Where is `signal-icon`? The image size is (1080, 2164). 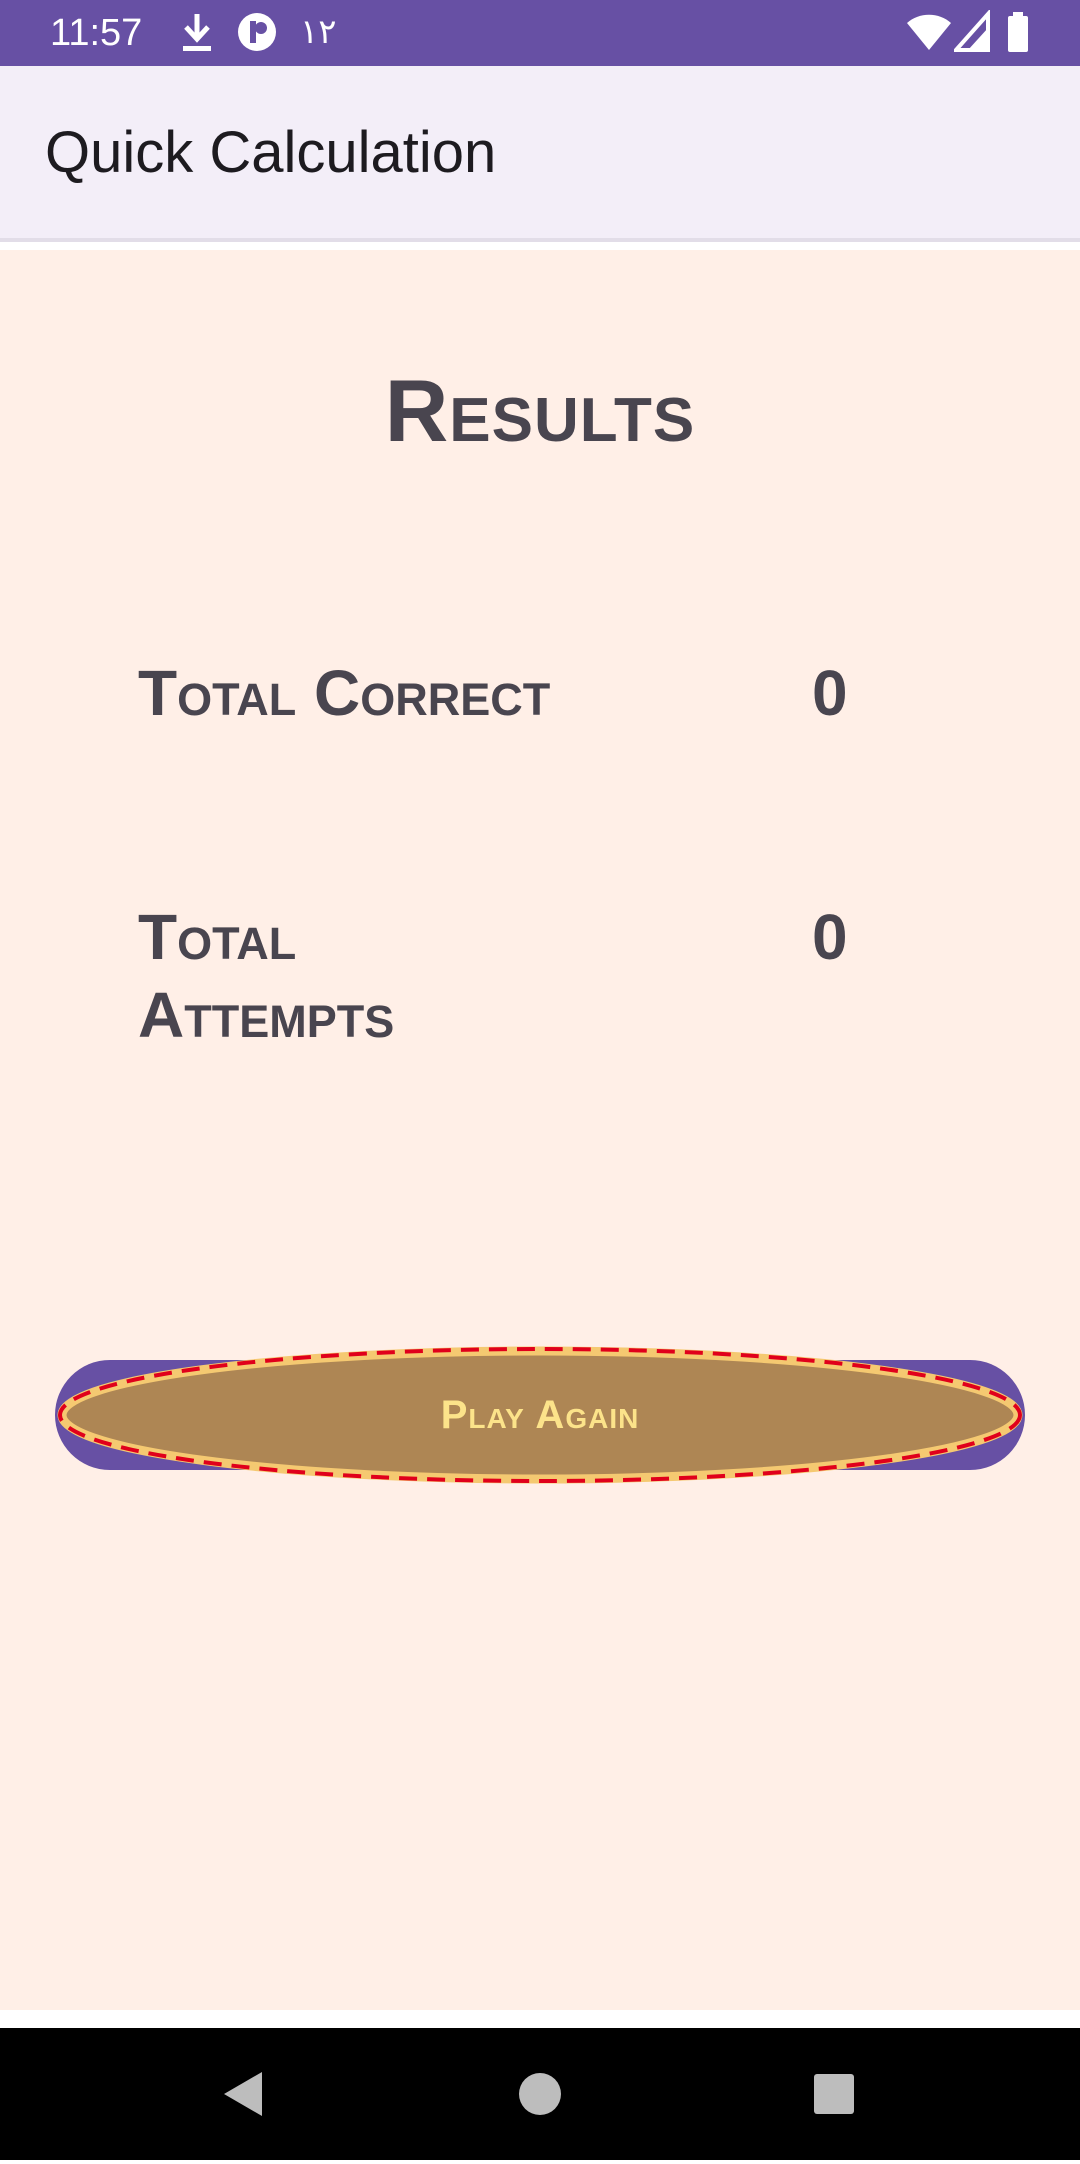
signal-icon is located at coordinates (970, 33).